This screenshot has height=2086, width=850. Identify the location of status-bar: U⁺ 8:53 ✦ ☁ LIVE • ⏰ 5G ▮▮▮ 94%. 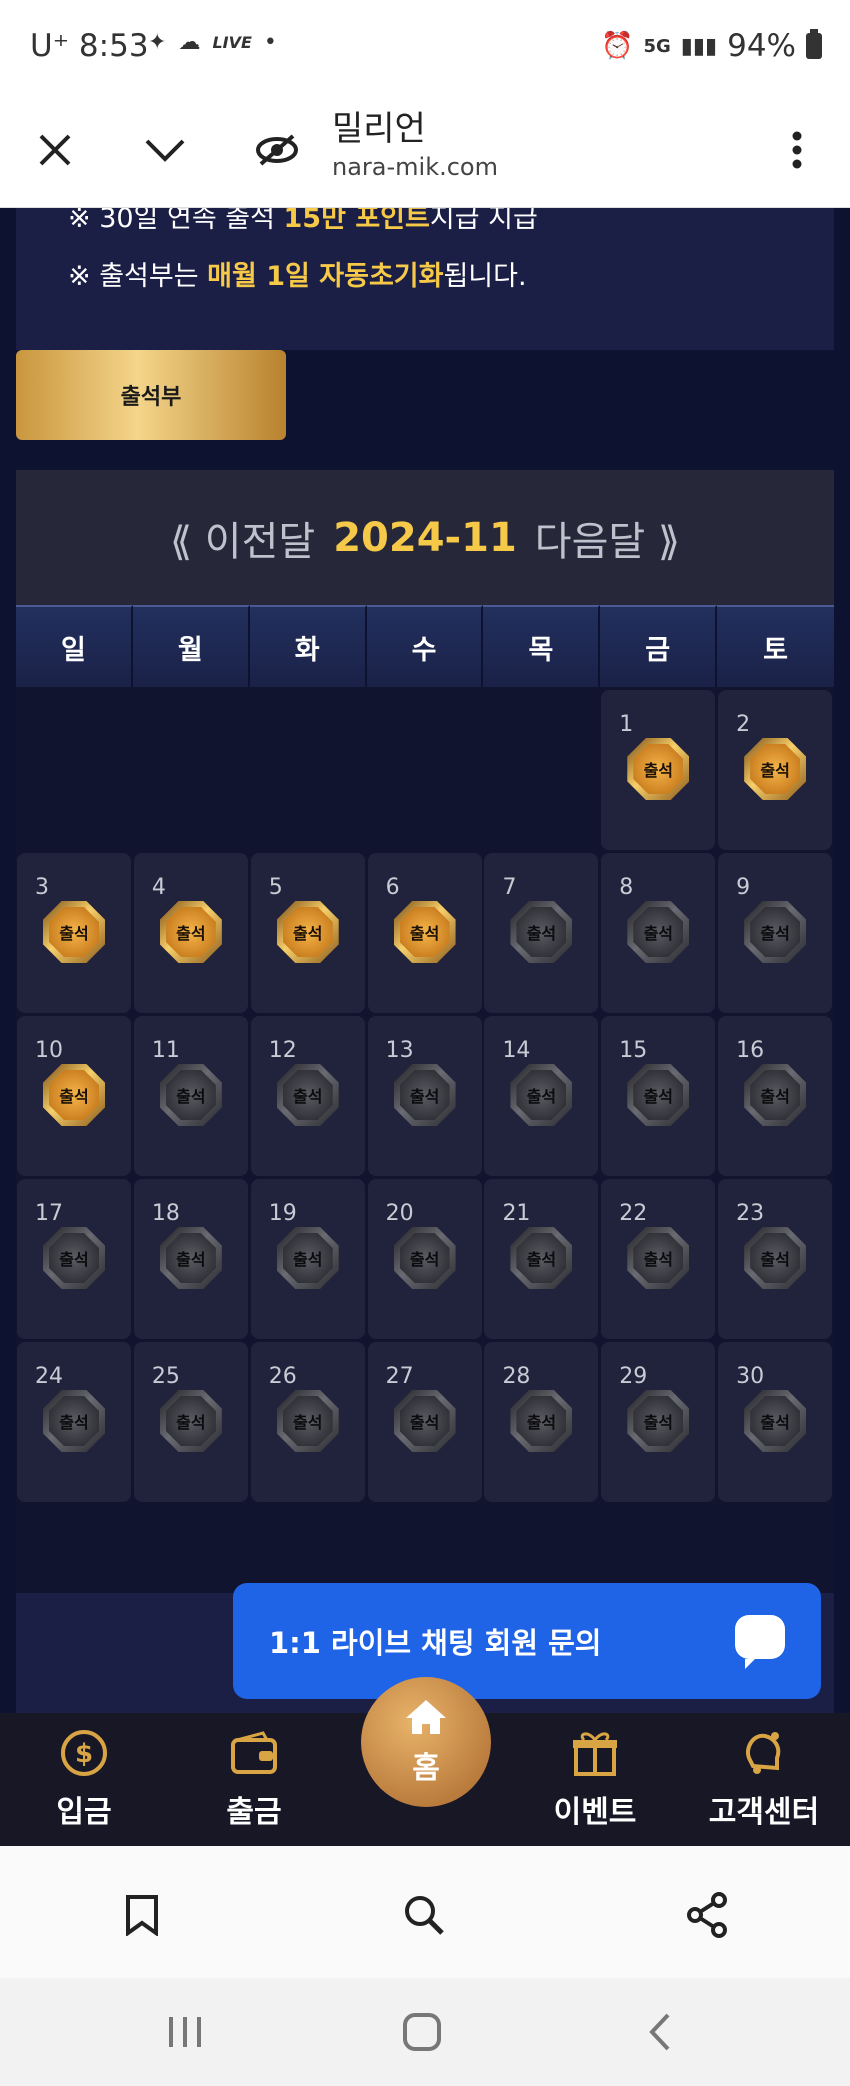
(425, 47).